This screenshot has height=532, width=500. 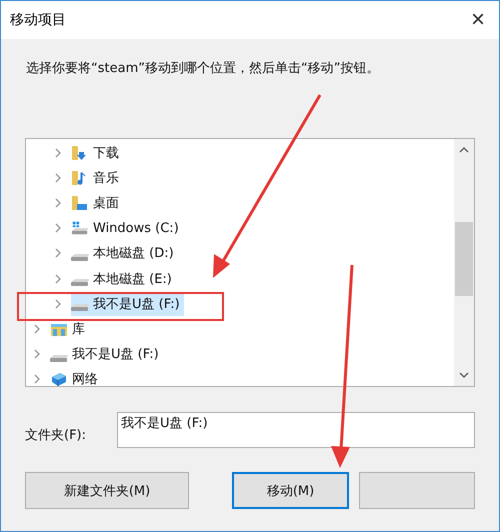 What do you see at coordinates (97, 202) in the screenshot?
I see `tree-item: 桌面` at bounding box center [97, 202].